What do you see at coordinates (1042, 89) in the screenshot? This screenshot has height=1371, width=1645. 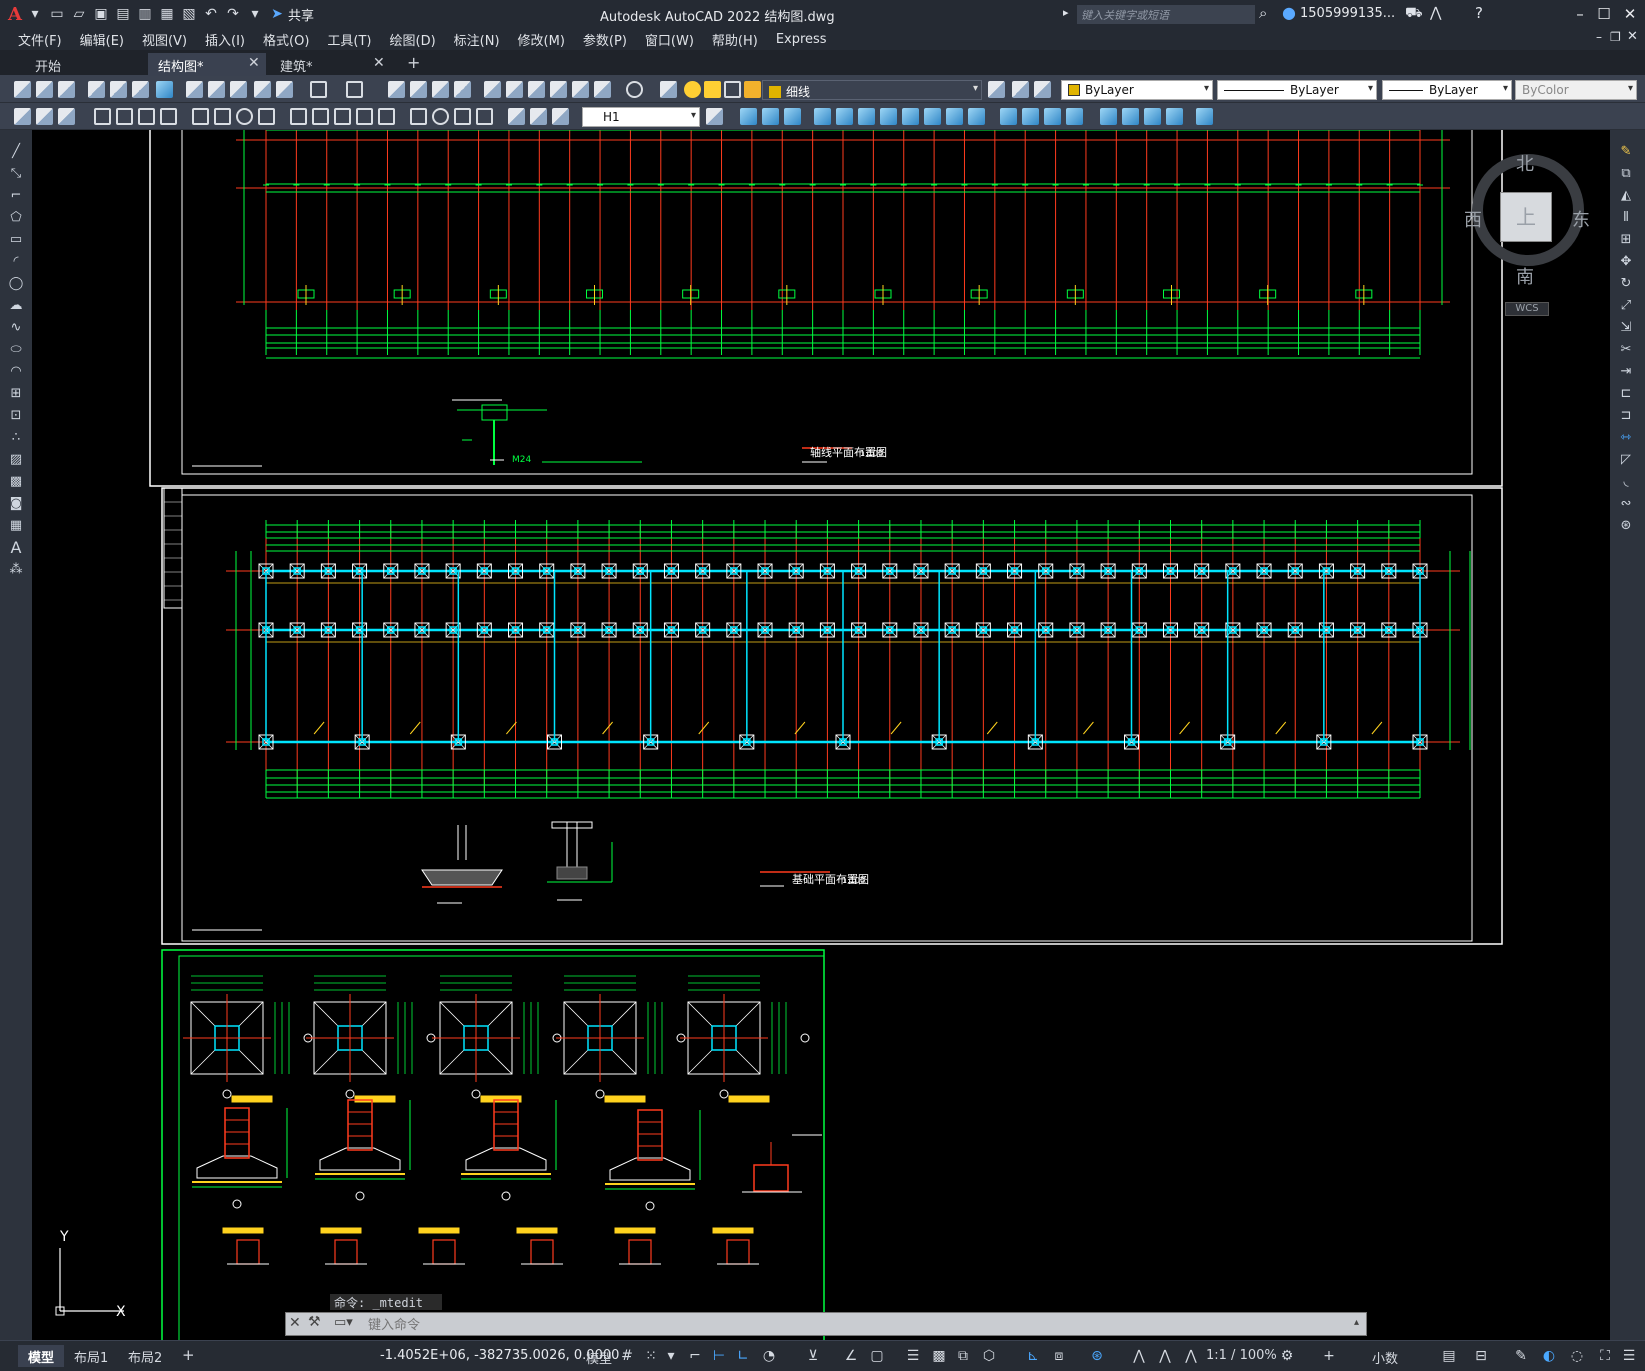 I see `layer-states-icon` at bounding box center [1042, 89].